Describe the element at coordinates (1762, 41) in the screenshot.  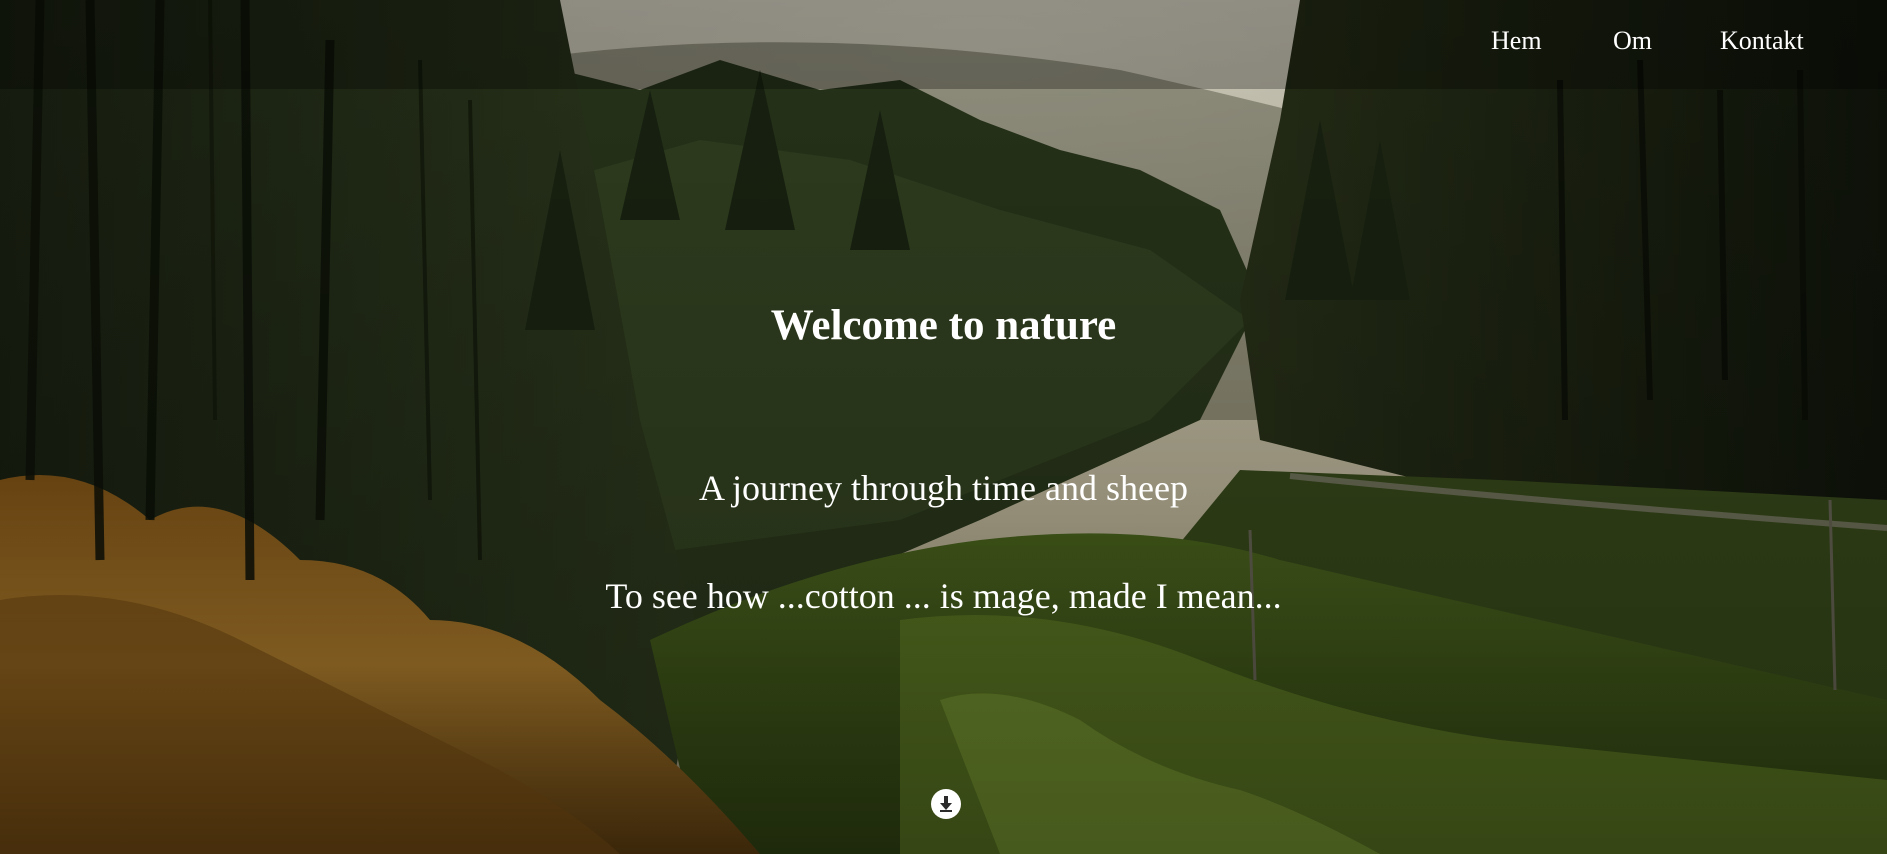
I see `nav-link-kontakt: Kontakt` at that location.